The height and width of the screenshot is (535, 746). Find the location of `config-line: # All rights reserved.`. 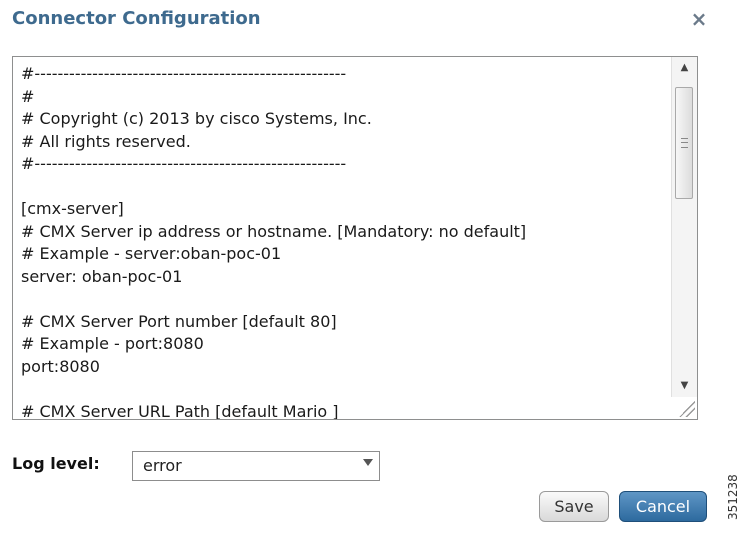

config-line: # All rights reserved. is located at coordinates (106, 141).